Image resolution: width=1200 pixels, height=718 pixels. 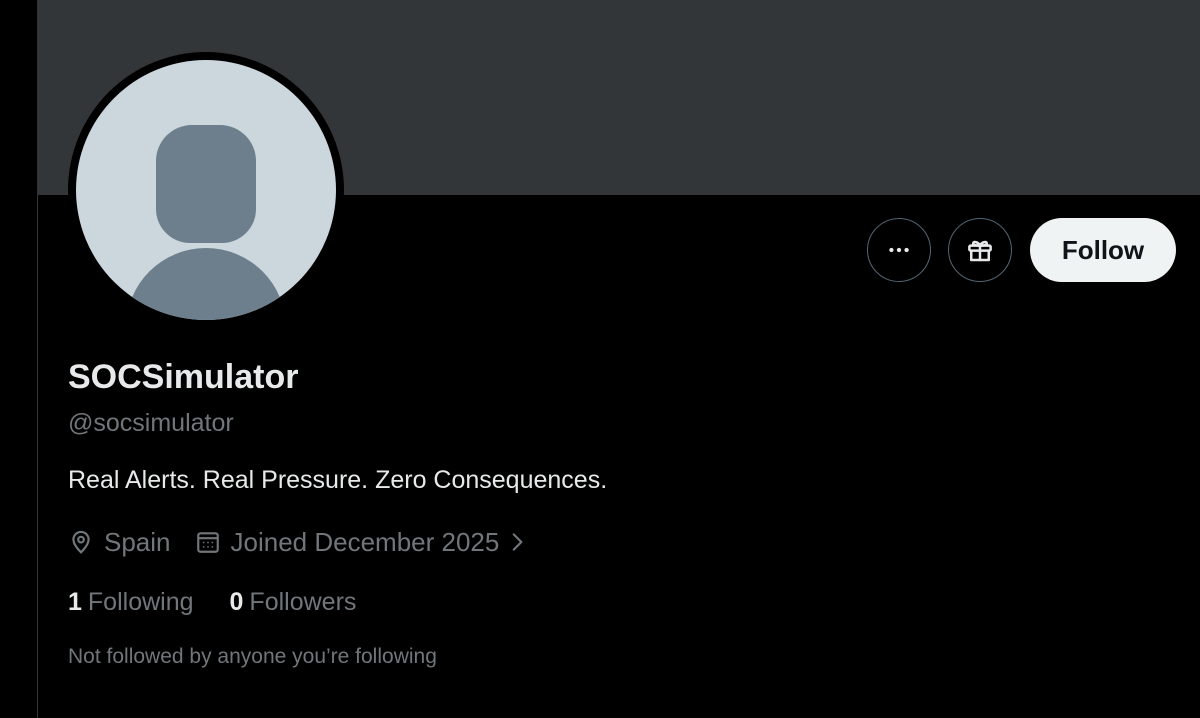 What do you see at coordinates (75, 602) in the screenshot?
I see `following-count: 1` at bounding box center [75, 602].